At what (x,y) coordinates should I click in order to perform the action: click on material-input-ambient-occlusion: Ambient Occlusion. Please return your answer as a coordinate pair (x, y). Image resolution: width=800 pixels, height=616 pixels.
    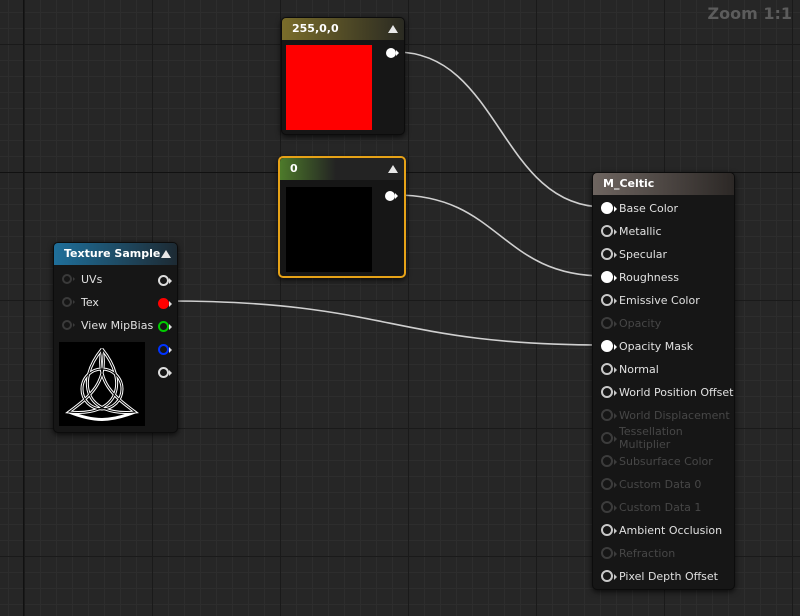
    Looking at the image, I should click on (661, 530).